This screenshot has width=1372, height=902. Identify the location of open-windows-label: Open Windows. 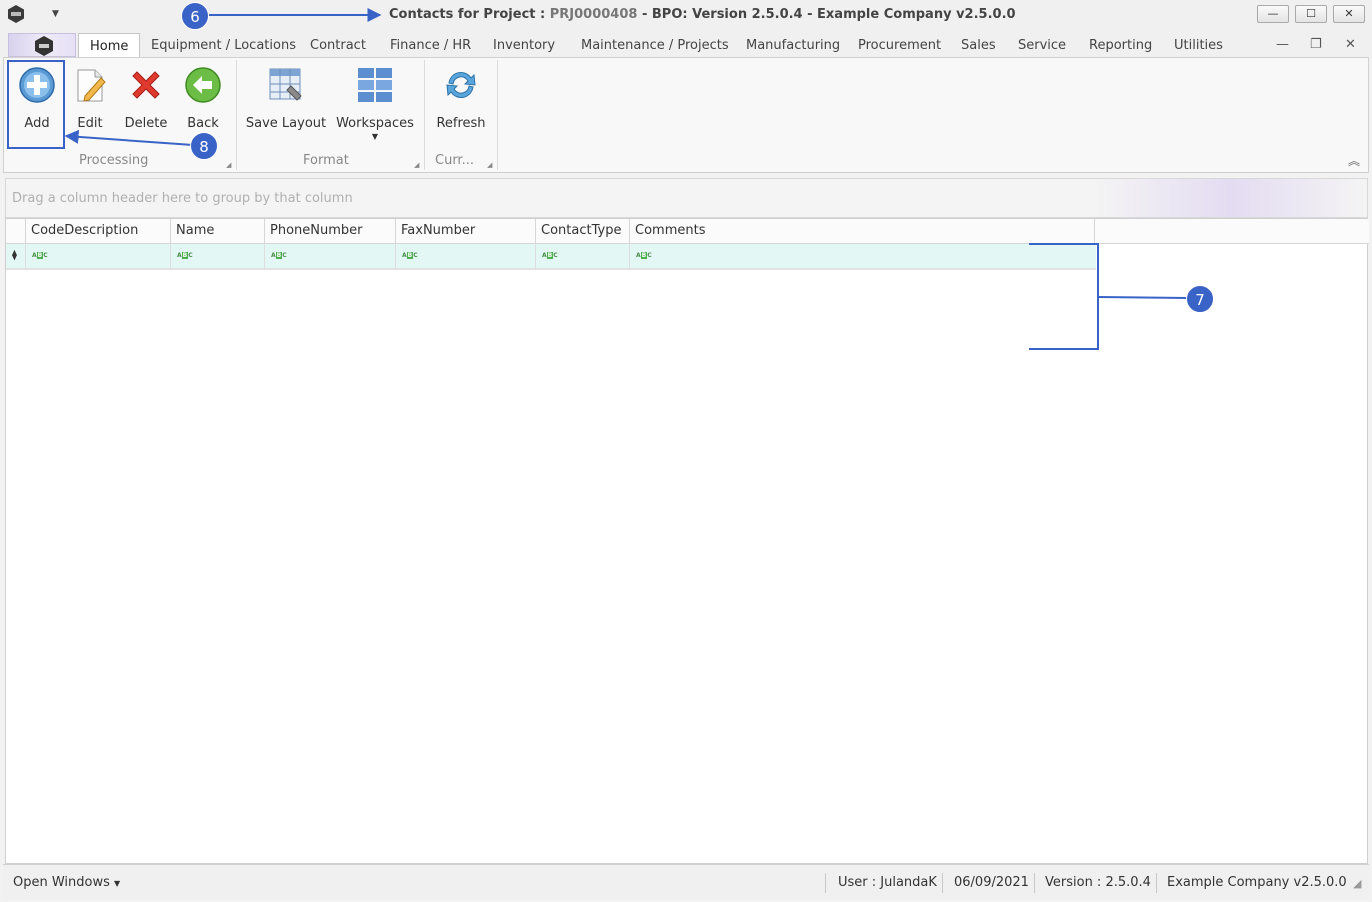
(61, 882).